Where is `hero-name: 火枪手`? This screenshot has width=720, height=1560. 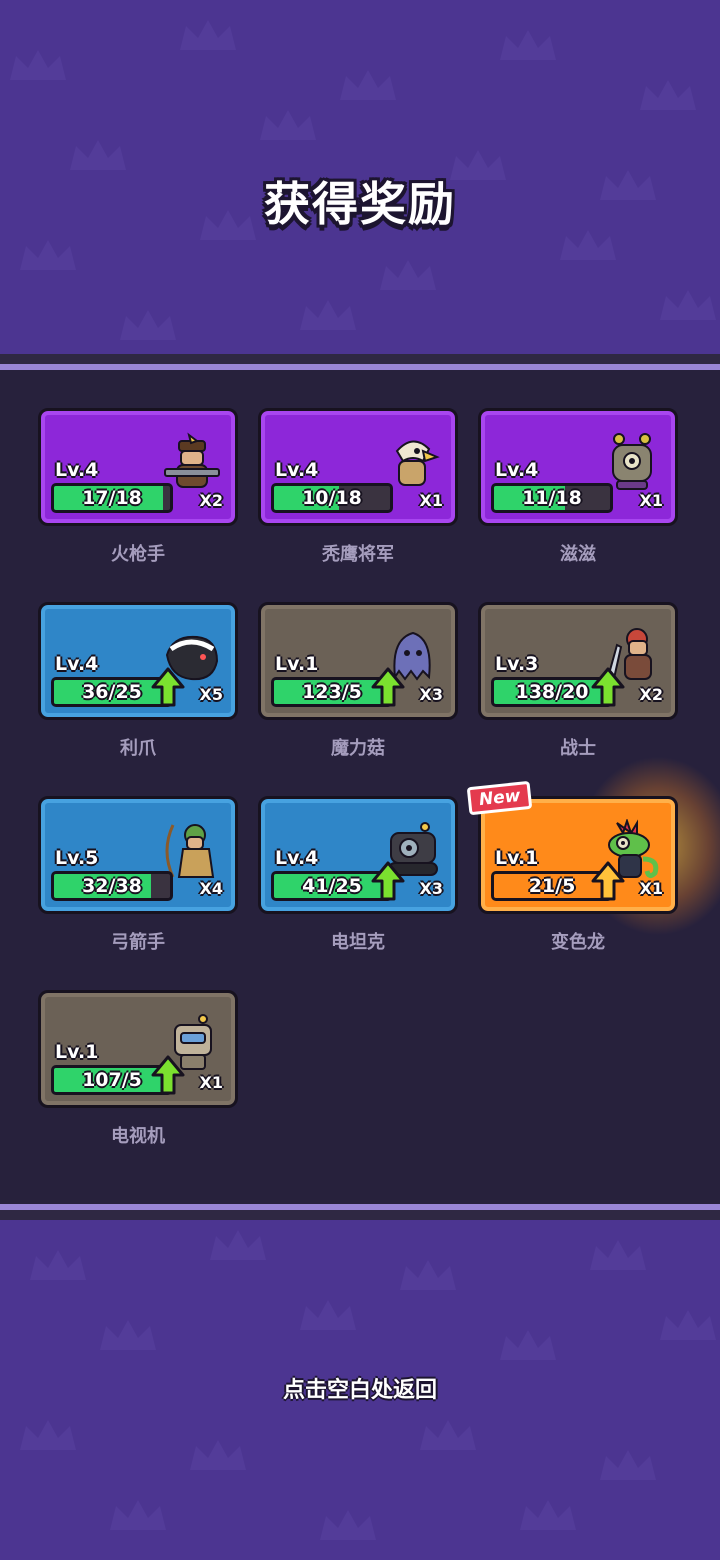 hero-name: 火枪手 is located at coordinates (138, 554).